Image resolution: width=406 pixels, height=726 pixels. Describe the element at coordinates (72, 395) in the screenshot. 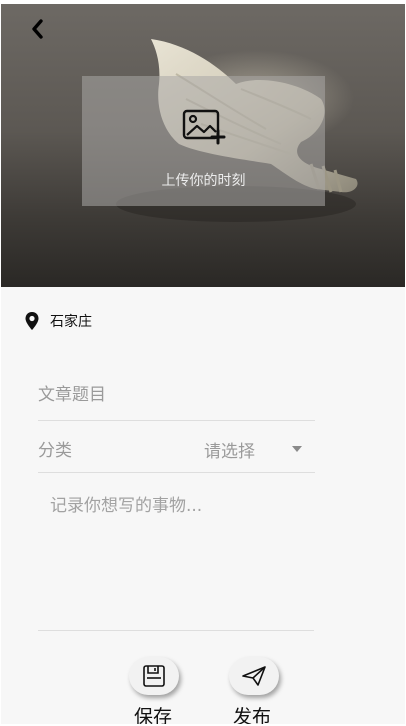

I see `title-placeholder: 文章题目` at that location.